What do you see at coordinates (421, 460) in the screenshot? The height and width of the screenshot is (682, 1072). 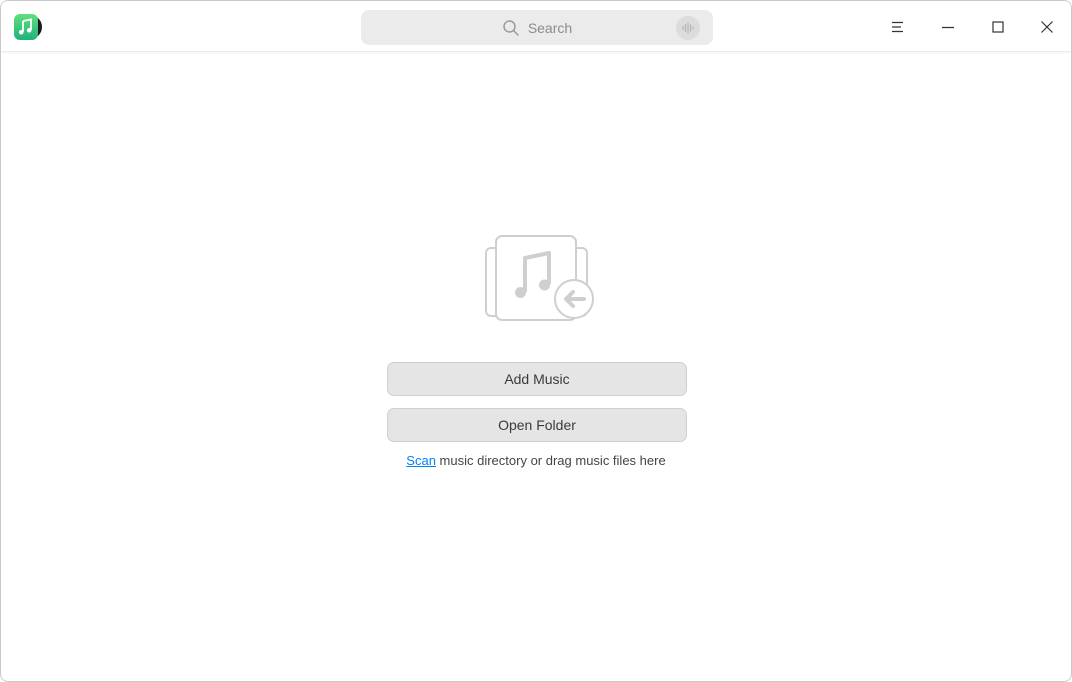 I see `scan-link: Scan` at bounding box center [421, 460].